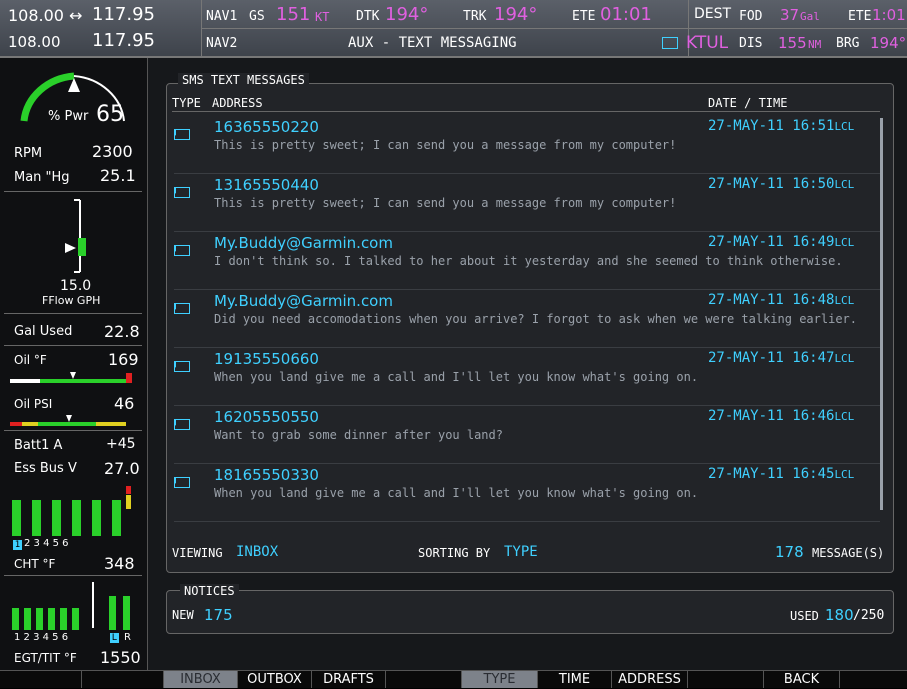  What do you see at coordinates (266, 475) in the screenshot?
I see `message-address: 18165550330` at bounding box center [266, 475].